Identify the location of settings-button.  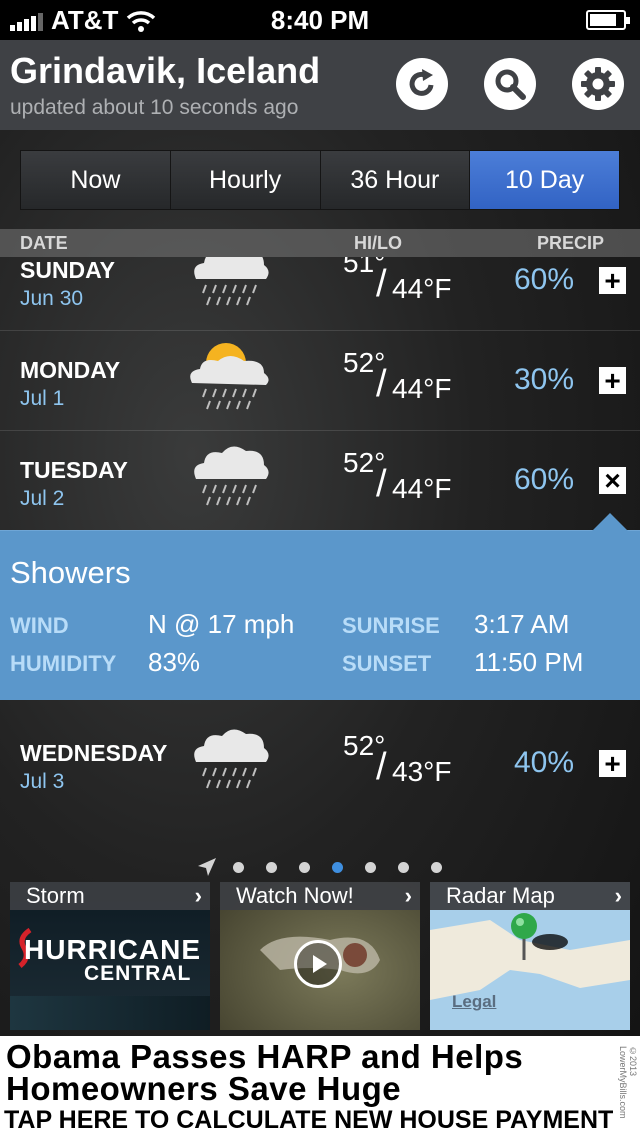
(598, 84).